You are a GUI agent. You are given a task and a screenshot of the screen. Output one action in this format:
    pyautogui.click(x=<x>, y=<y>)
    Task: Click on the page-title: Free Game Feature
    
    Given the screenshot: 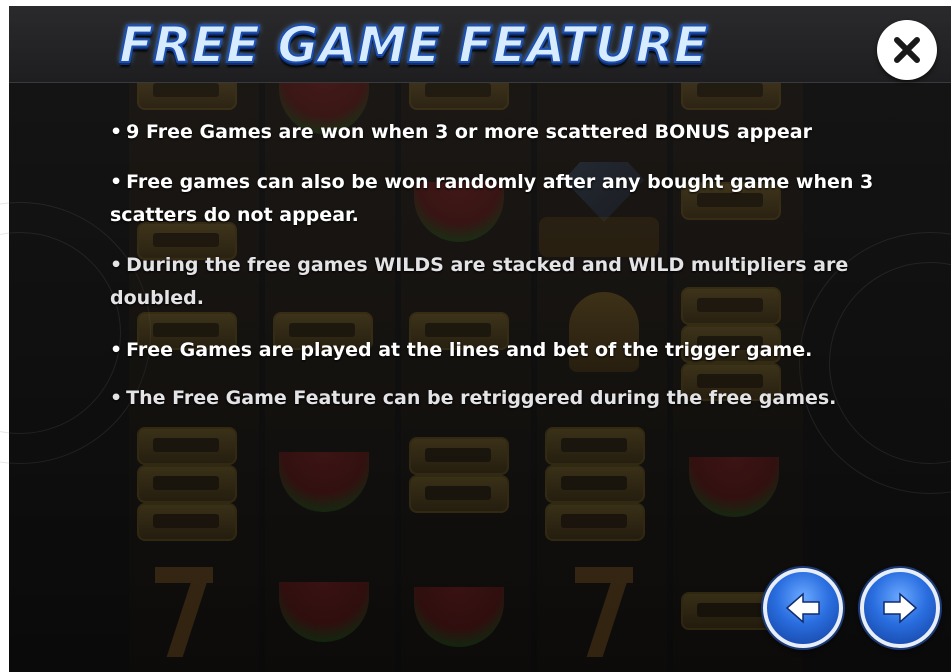 What is the action you would take?
    pyautogui.click(x=413, y=45)
    